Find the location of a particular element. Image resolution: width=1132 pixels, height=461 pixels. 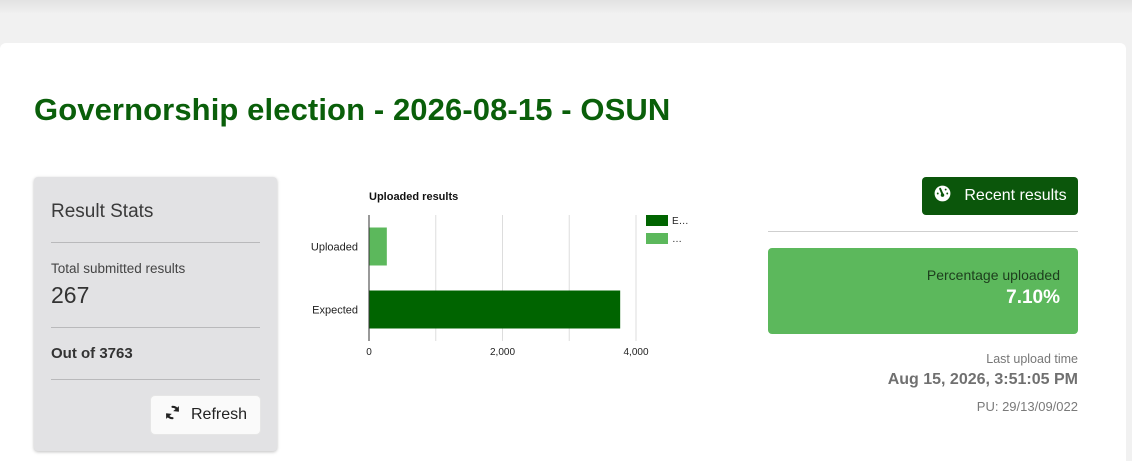

bar-expected is located at coordinates (495, 309).